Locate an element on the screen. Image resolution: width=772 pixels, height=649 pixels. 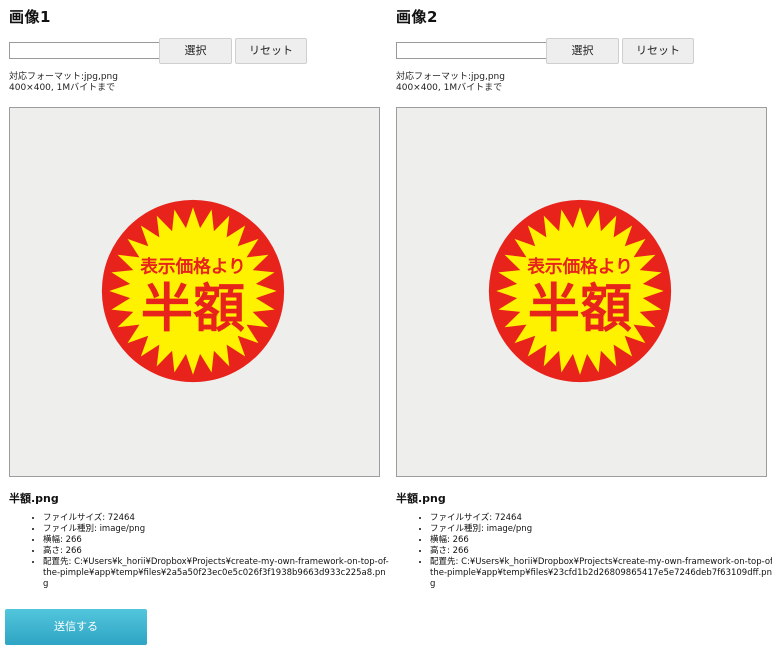
panel-title: 画像1 is located at coordinates (30, 17).